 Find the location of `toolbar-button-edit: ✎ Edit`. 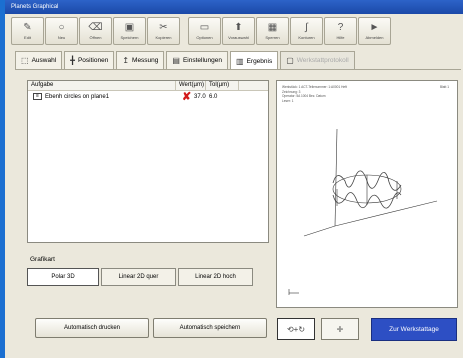

toolbar-button-edit: ✎ Edit is located at coordinates (27, 31).